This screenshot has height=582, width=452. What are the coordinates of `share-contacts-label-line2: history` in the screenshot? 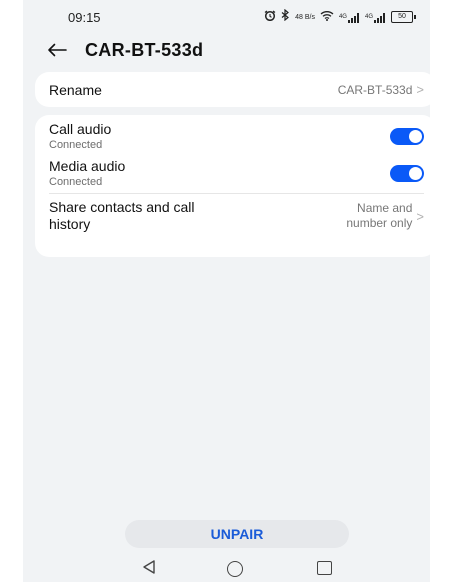 It's located at (70, 224).